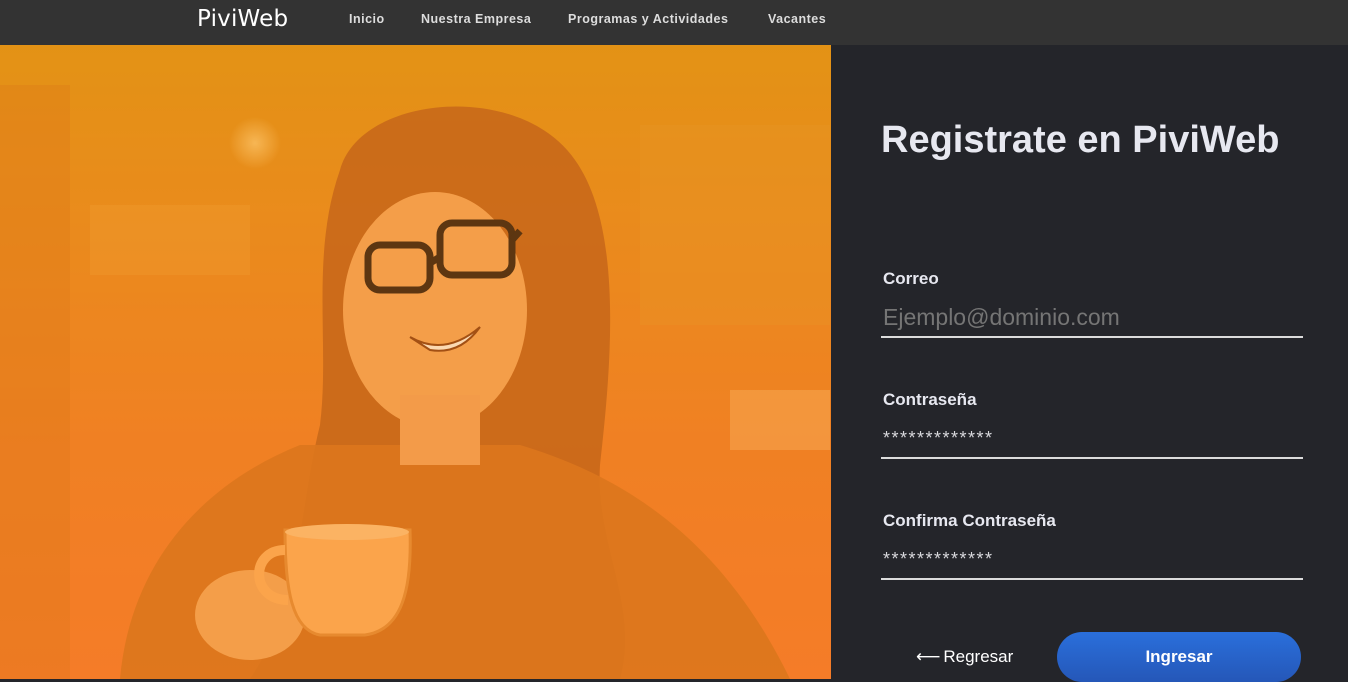 The width and height of the screenshot is (1348, 682). What do you see at coordinates (797, 19) in the screenshot?
I see `nav-link-vacantes: Vacantes` at bounding box center [797, 19].